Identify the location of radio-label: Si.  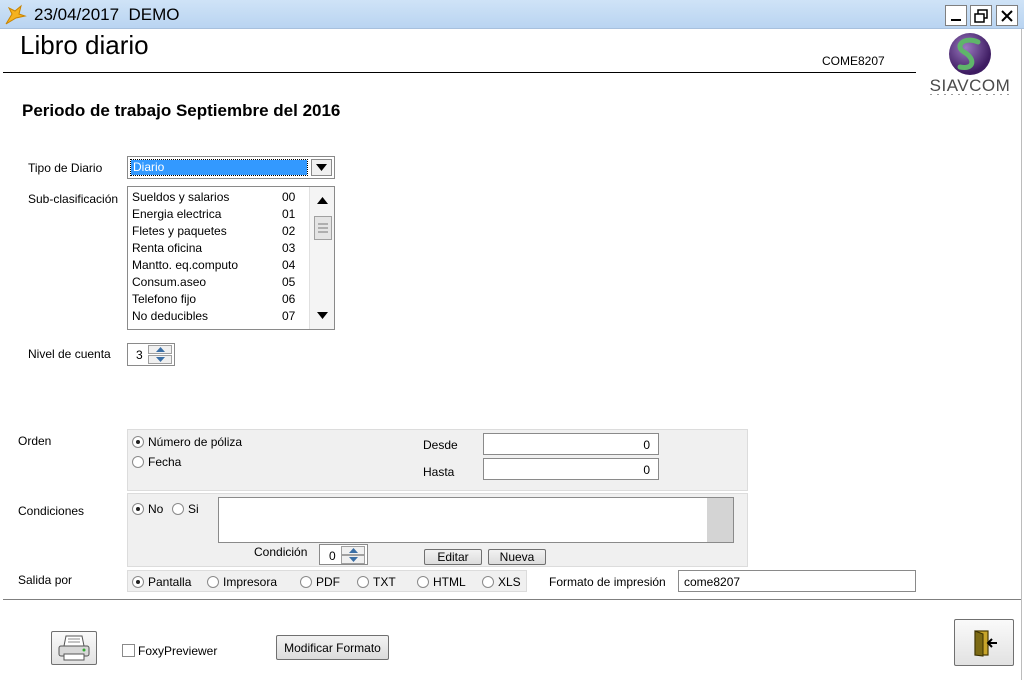
(193, 509).